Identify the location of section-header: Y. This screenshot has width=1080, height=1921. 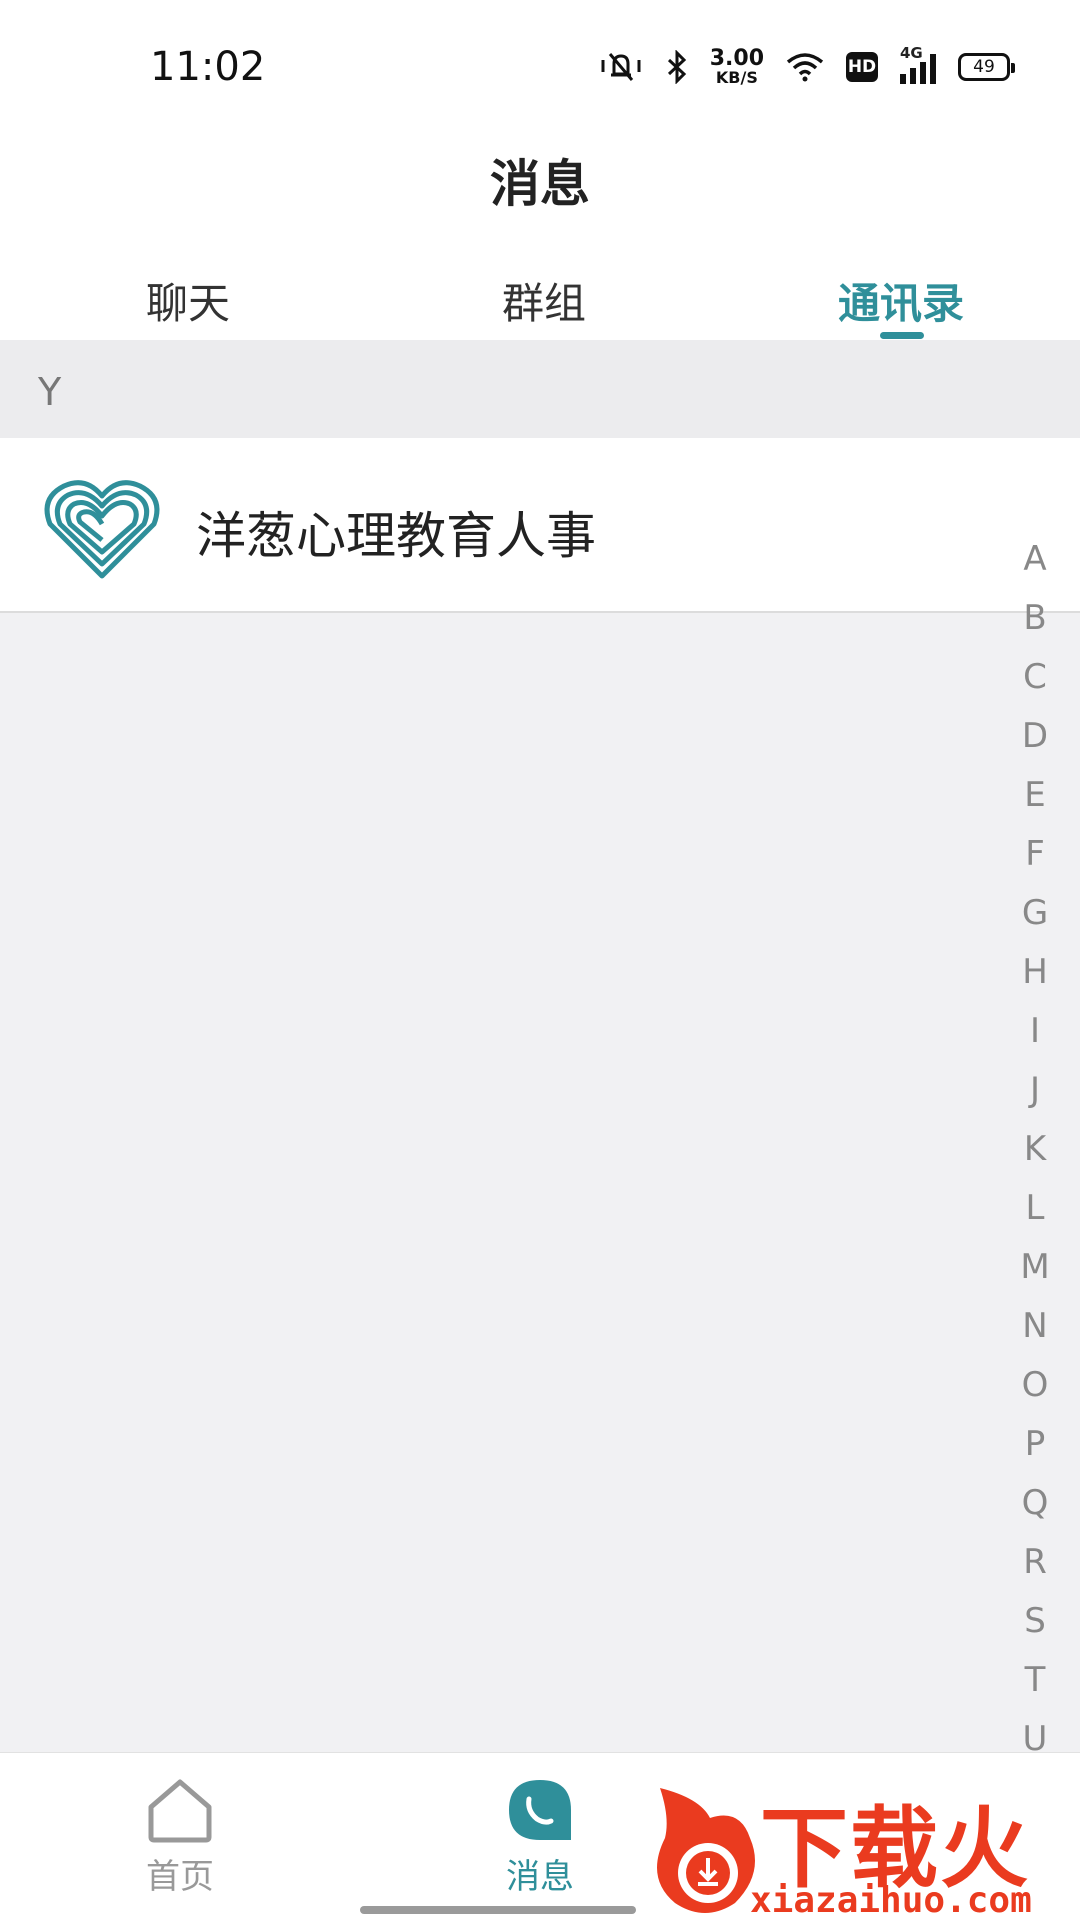
(540, 389).